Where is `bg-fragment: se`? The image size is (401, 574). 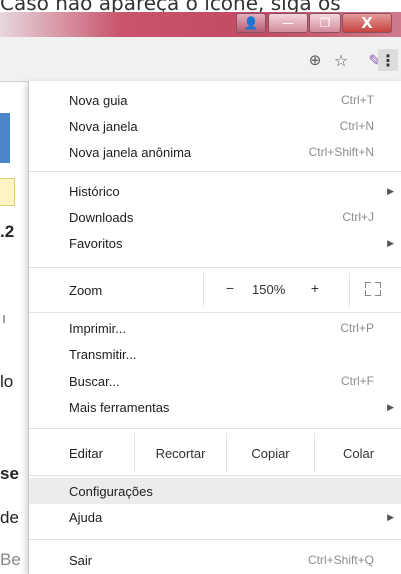
bg-fragment: se is located at coordinates (9, 473).